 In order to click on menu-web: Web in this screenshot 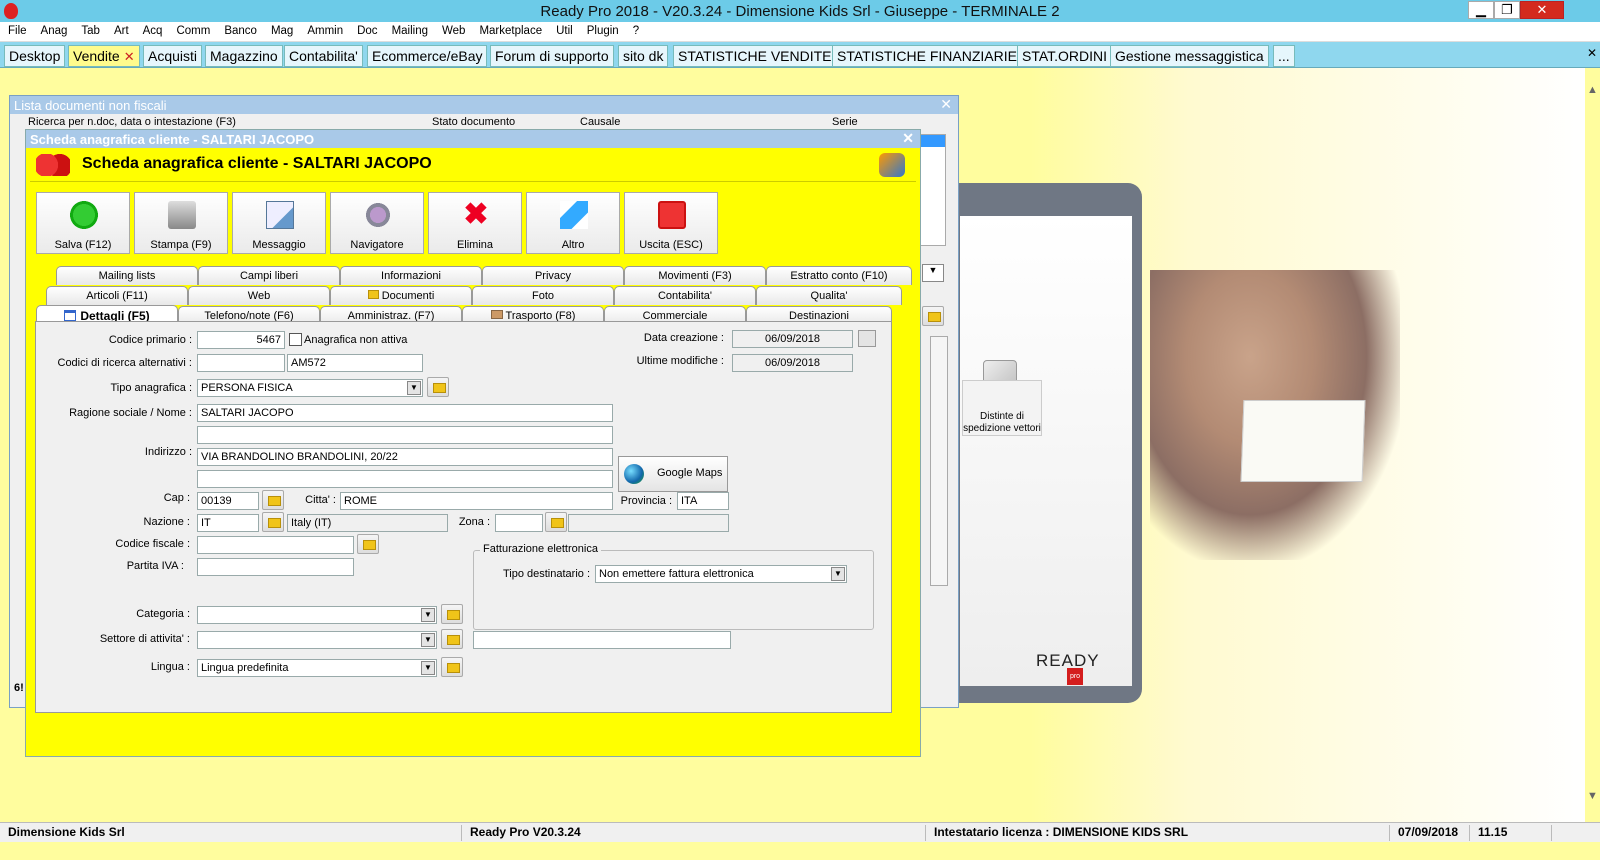, I will do `click(452, 29)`.